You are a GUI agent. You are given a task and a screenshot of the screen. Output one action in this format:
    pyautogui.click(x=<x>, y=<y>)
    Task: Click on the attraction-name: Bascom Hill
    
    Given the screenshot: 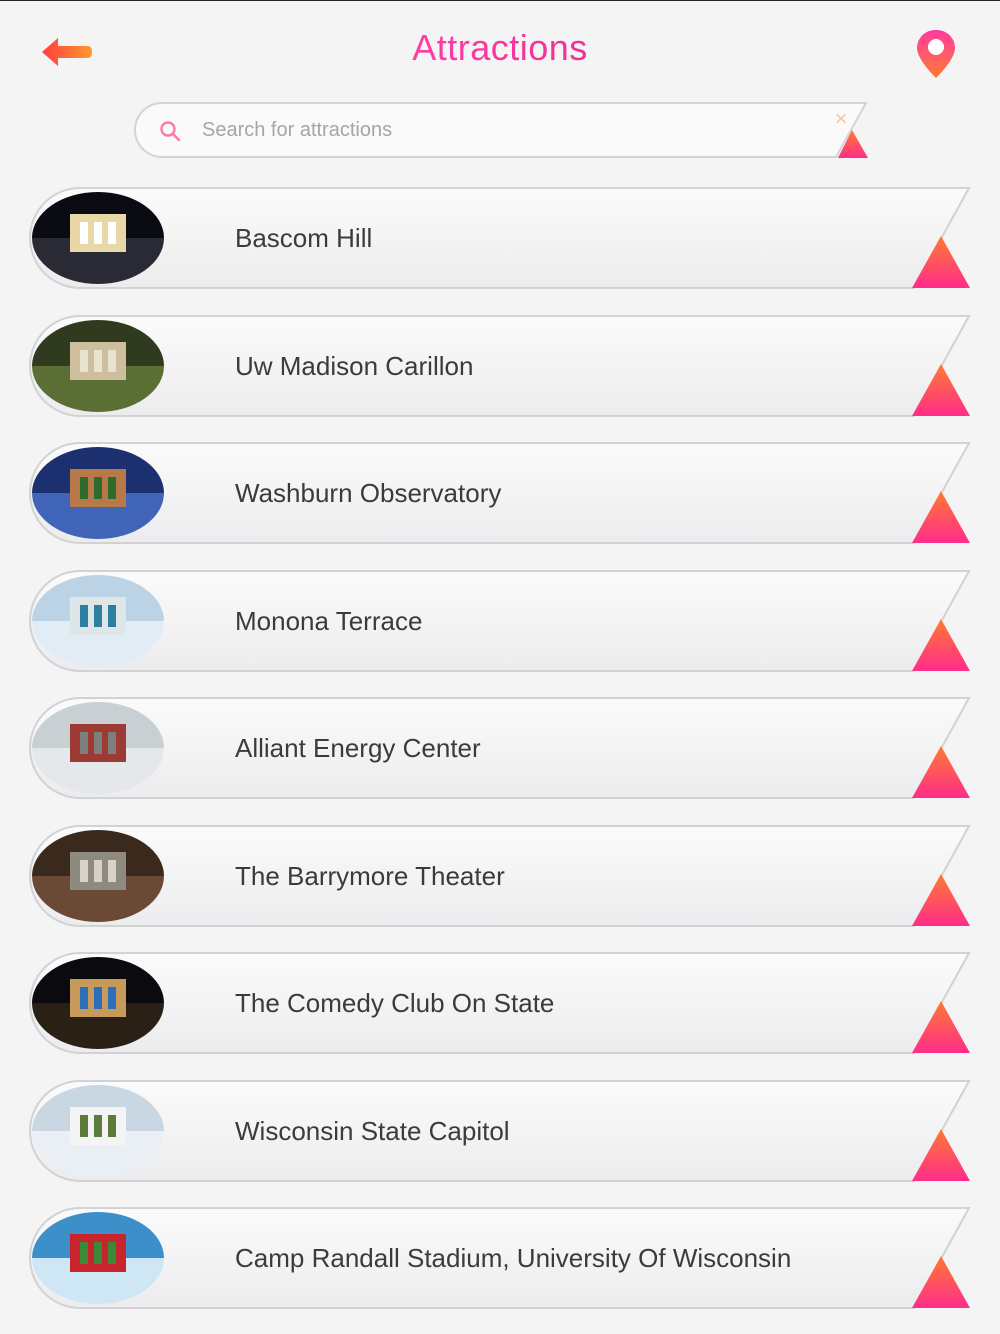 What is the action you would take?
    pyautogui.click(x=304, y=238)
    